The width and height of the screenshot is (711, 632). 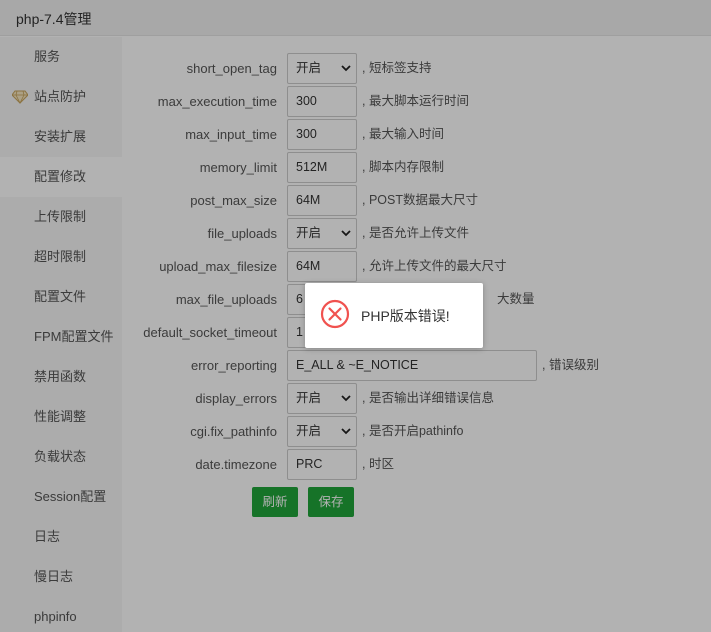 I want to click on error-toast: PHP版本错误!, so click(x=394, y=315).